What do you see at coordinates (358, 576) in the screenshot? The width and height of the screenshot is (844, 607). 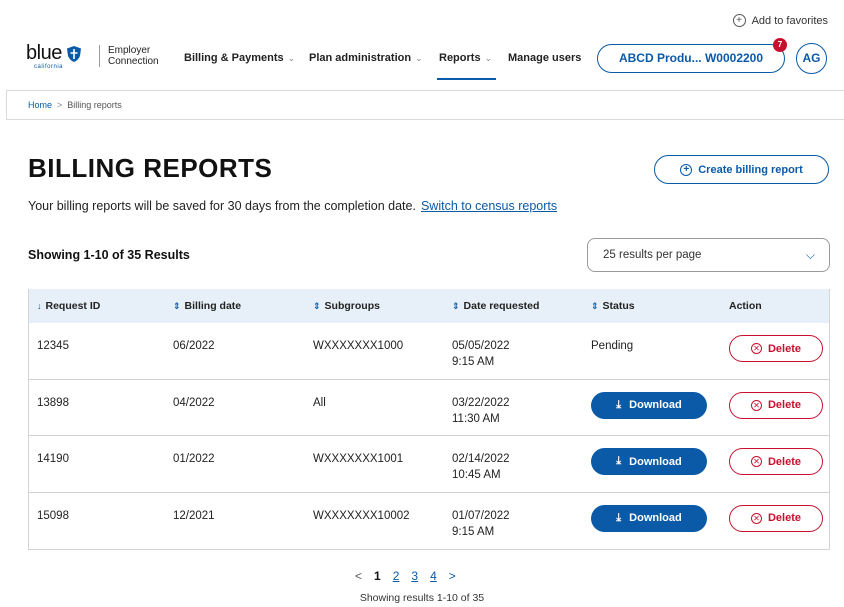 I see `chevron-left-icon: <` at bounding box center [358, 576].